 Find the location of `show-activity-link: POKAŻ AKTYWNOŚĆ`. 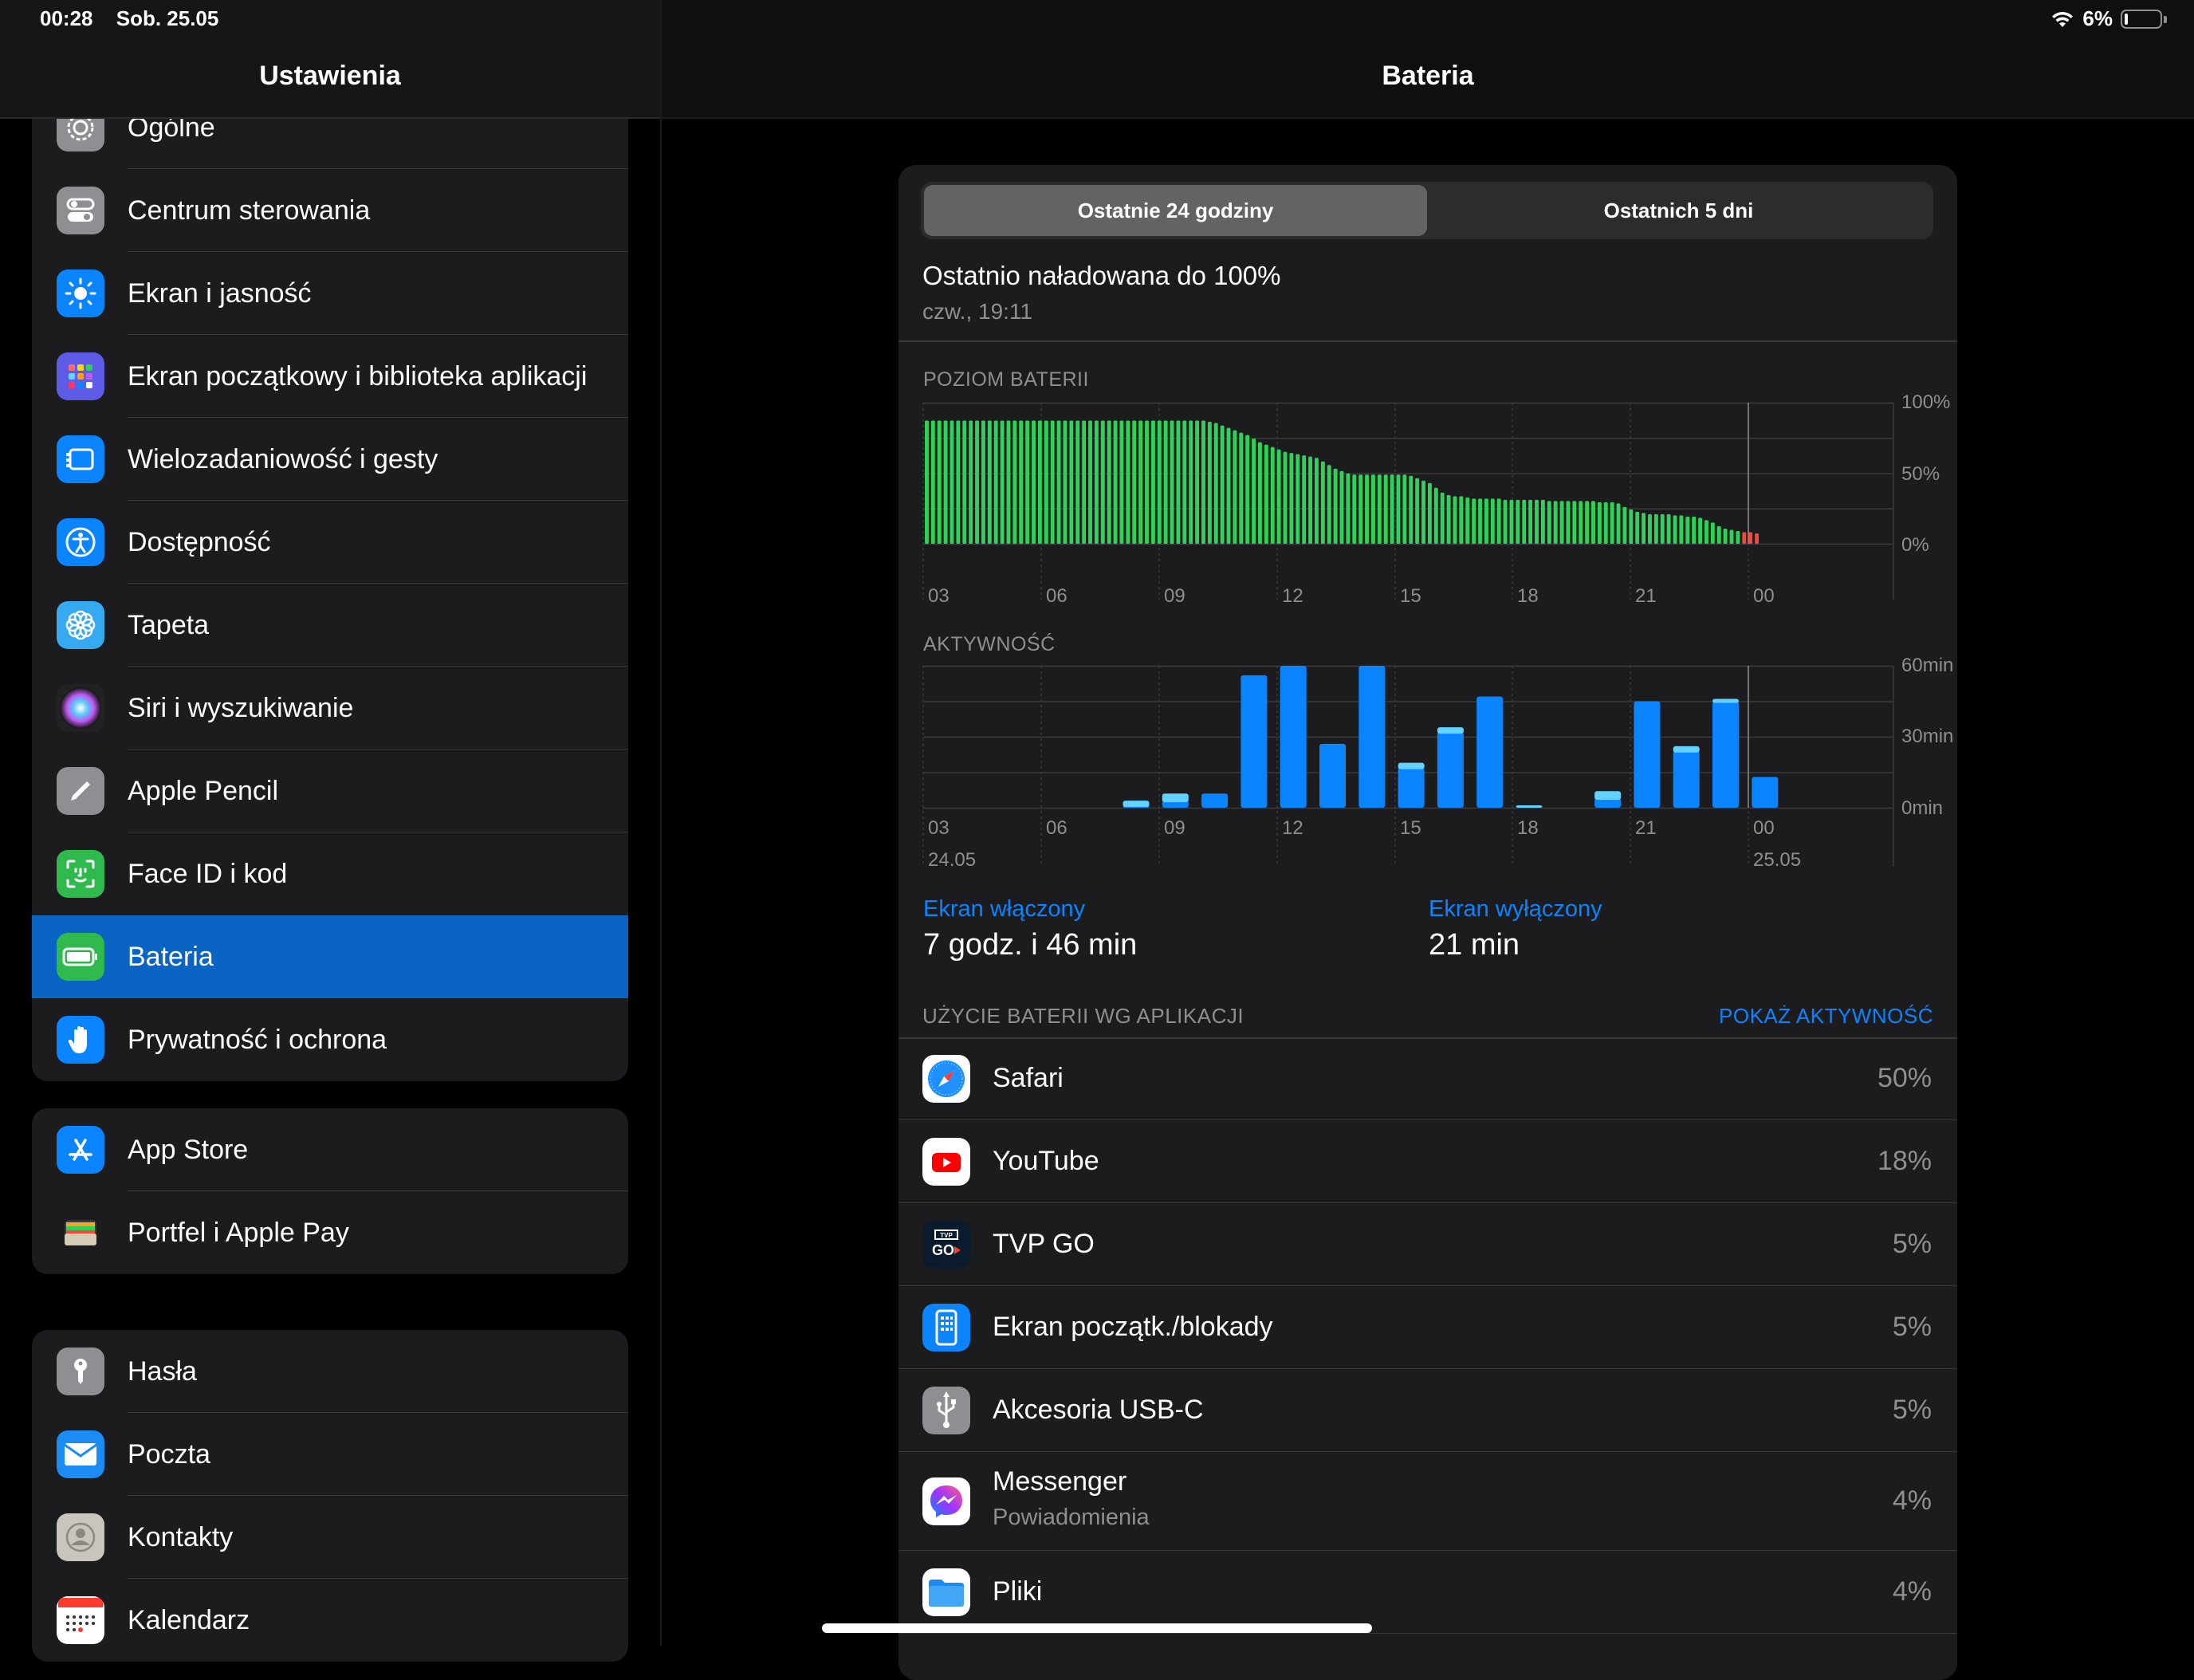

show-activity-link: POKAŻ AKTYWNOŚĆ is located at coordinates (1826, 1016).